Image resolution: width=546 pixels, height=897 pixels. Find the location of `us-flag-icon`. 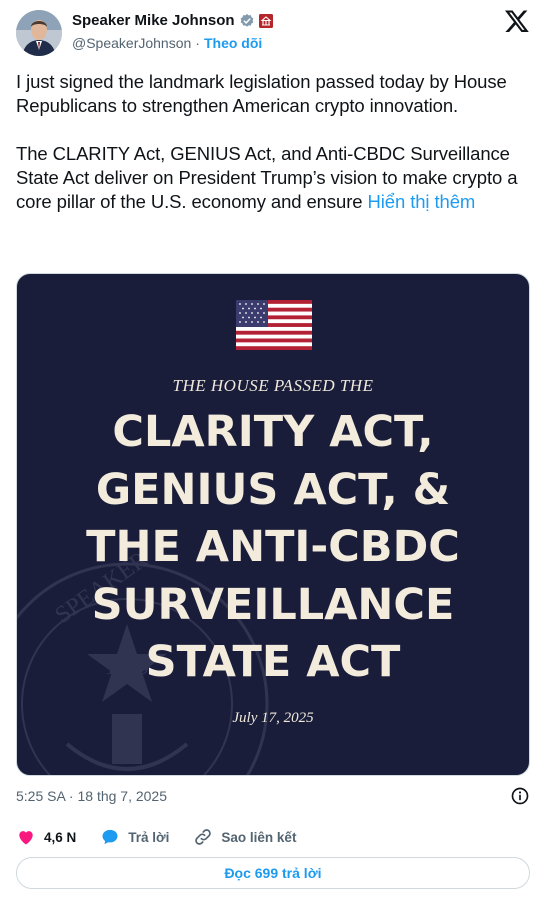

us-flag-icon is located at coordinates (274, 325).